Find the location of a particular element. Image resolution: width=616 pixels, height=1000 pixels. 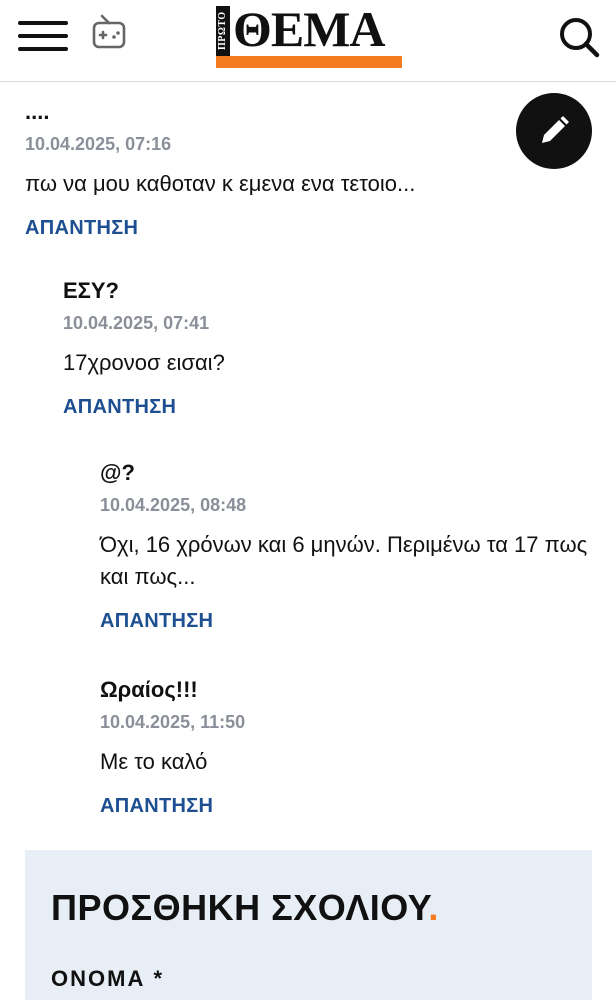

comment-date: 10.04.2025, 07:41 is located at coordinates (136, 323).